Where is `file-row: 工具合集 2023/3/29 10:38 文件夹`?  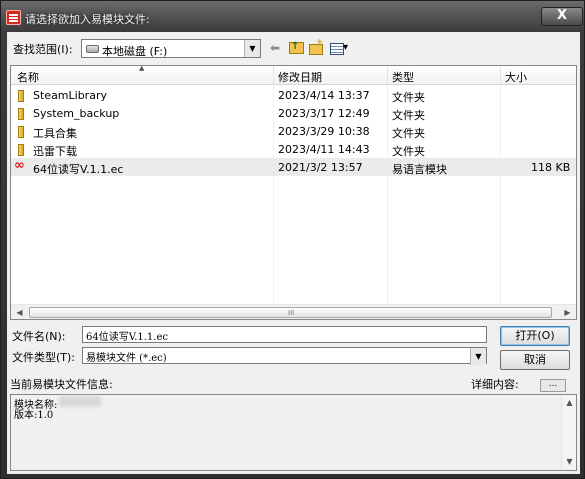 file-row: 工具合集 2023/3/29 10:38 文件夹 is located at coordinates (293, 131).